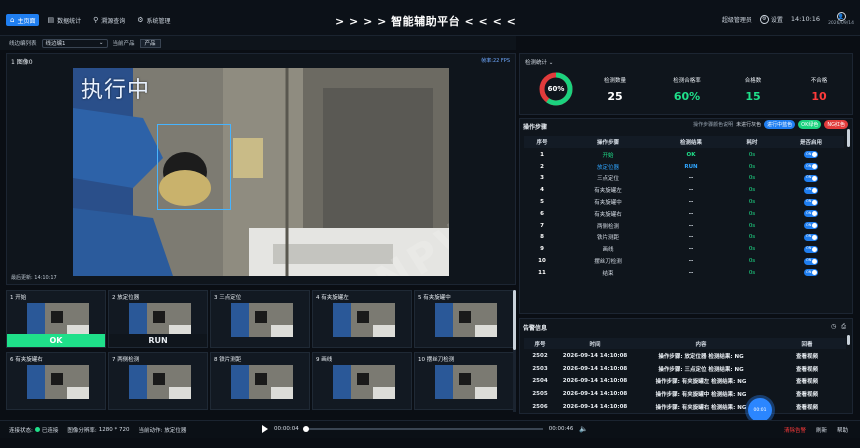 Image resolution: width=860 pixels, height=448 pixels. What do you see at coordinates (542, 154) in the screenshot?
I see `step-no: 1` at bounding box center [542, 154].